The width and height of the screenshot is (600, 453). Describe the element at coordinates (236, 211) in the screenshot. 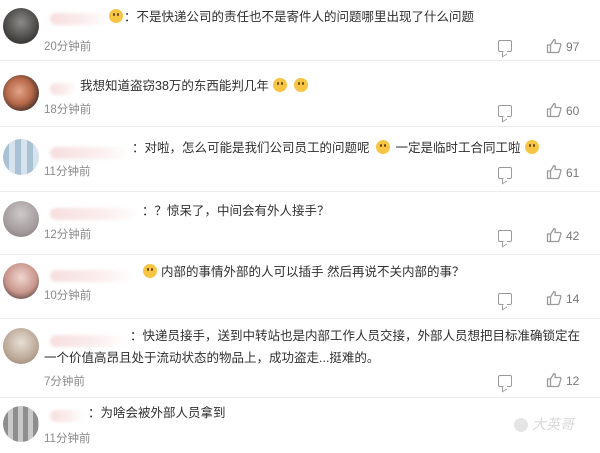

I see `comment-text: ：？惊呆了，中间会有外人接手？` at that location.